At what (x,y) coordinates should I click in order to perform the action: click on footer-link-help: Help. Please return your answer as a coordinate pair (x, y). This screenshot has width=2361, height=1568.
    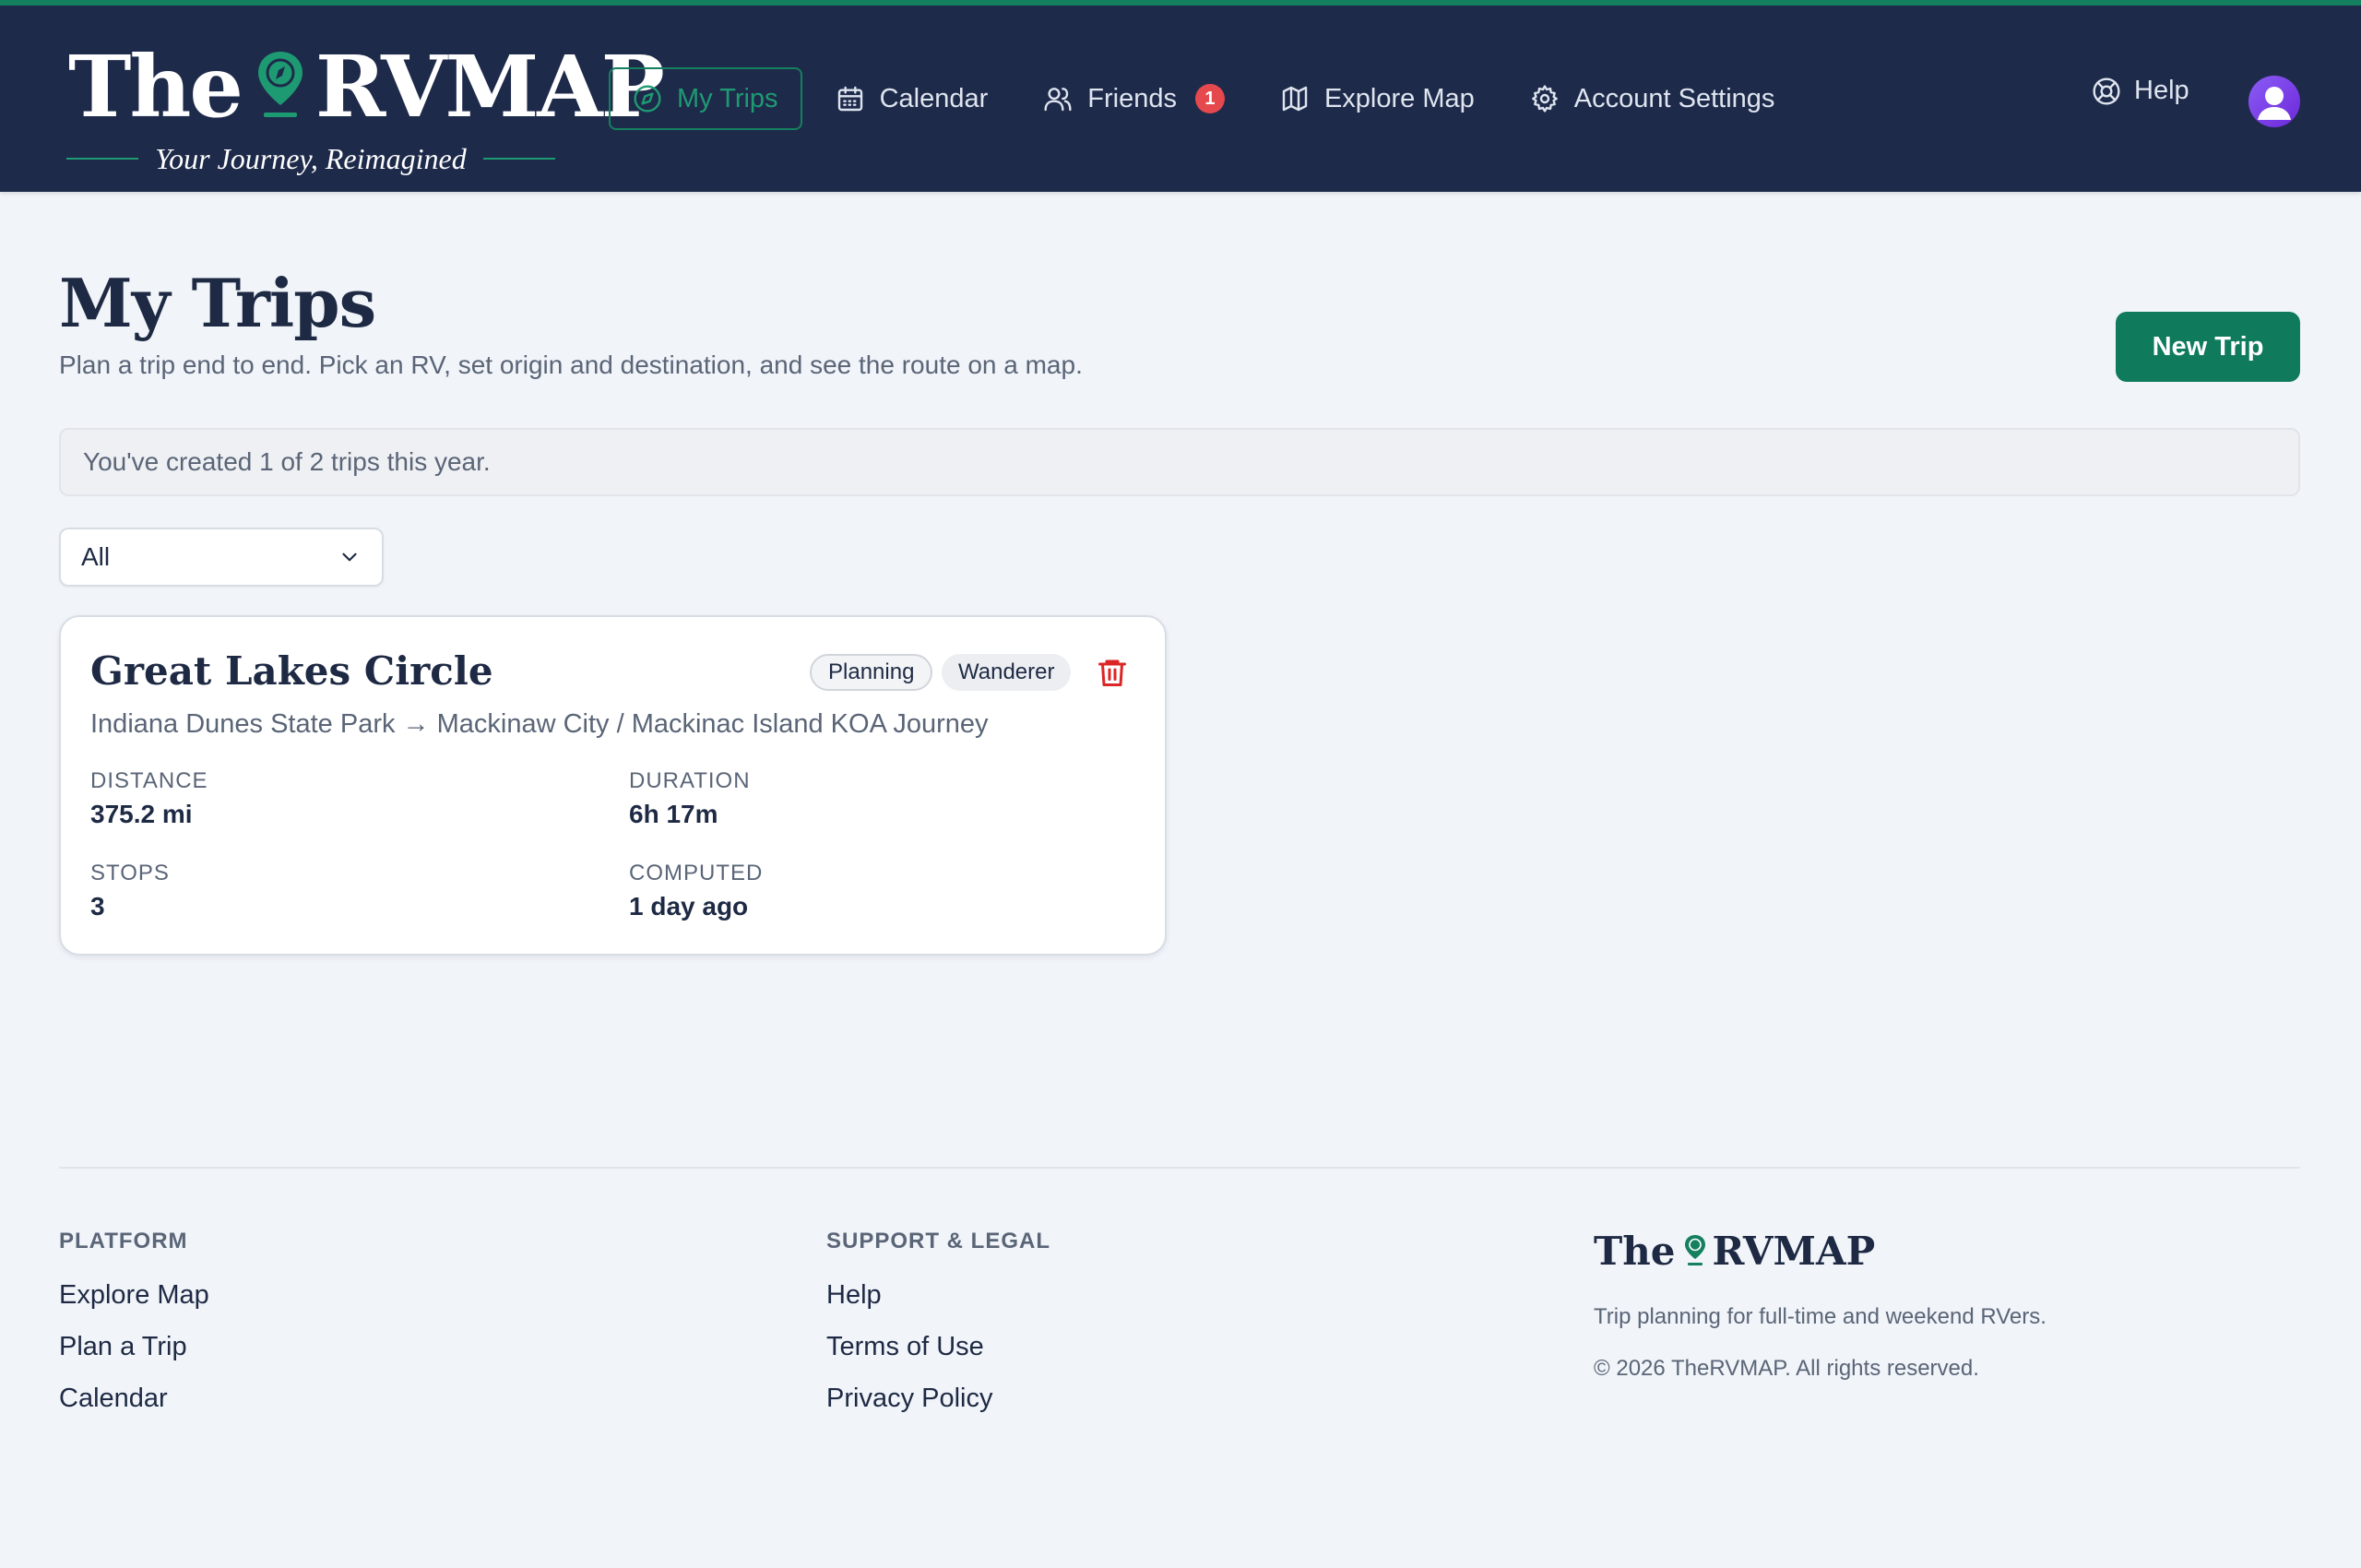
    Looking at the image, I should click on (854, 1295).